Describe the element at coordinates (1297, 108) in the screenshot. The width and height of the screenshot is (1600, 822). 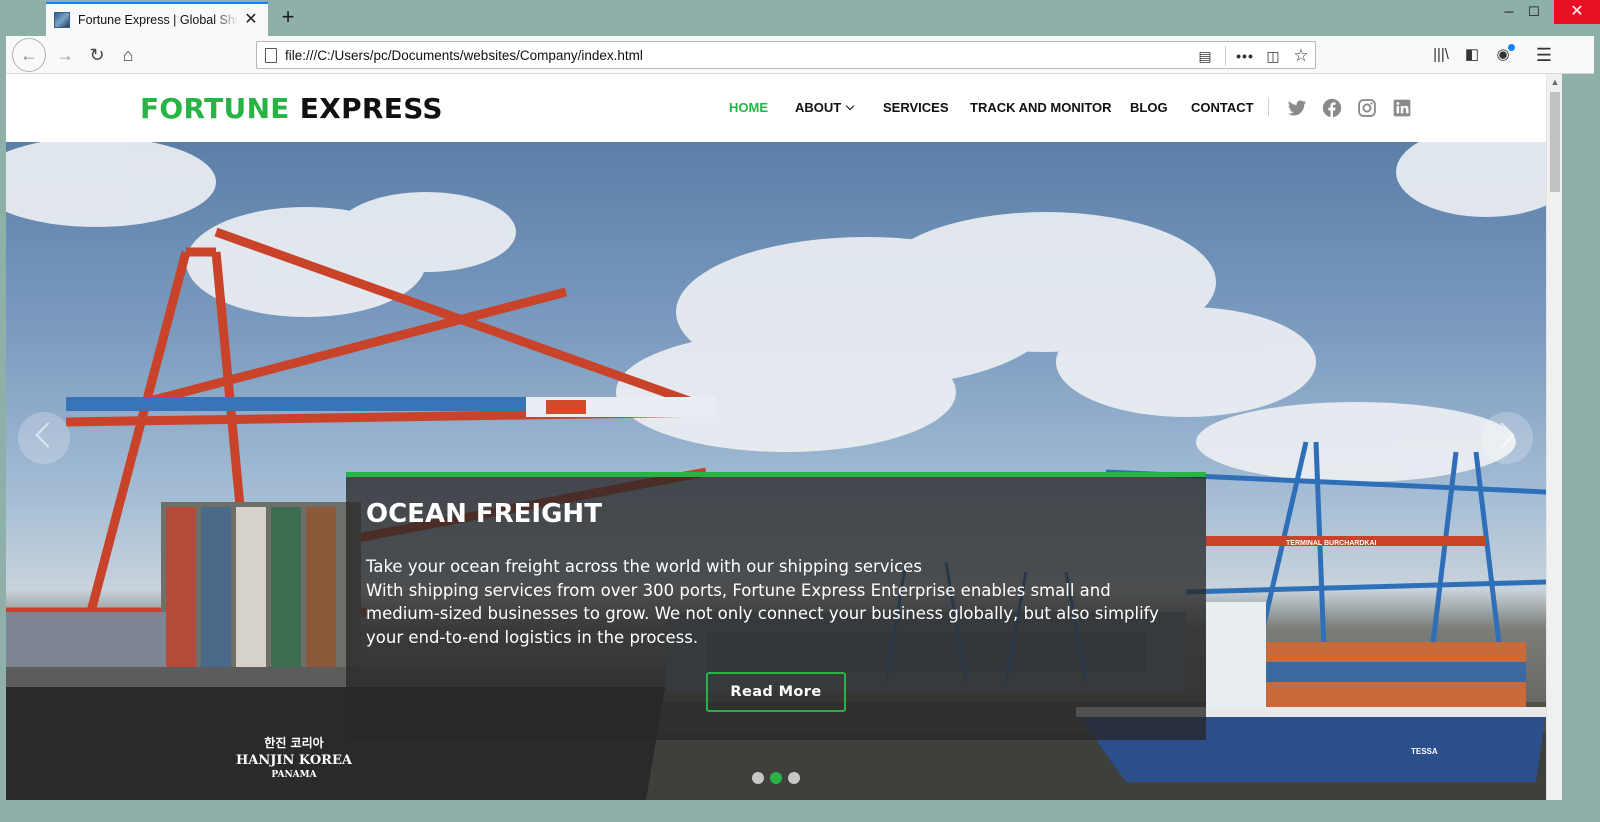
I see `twitter-icon` at that location.